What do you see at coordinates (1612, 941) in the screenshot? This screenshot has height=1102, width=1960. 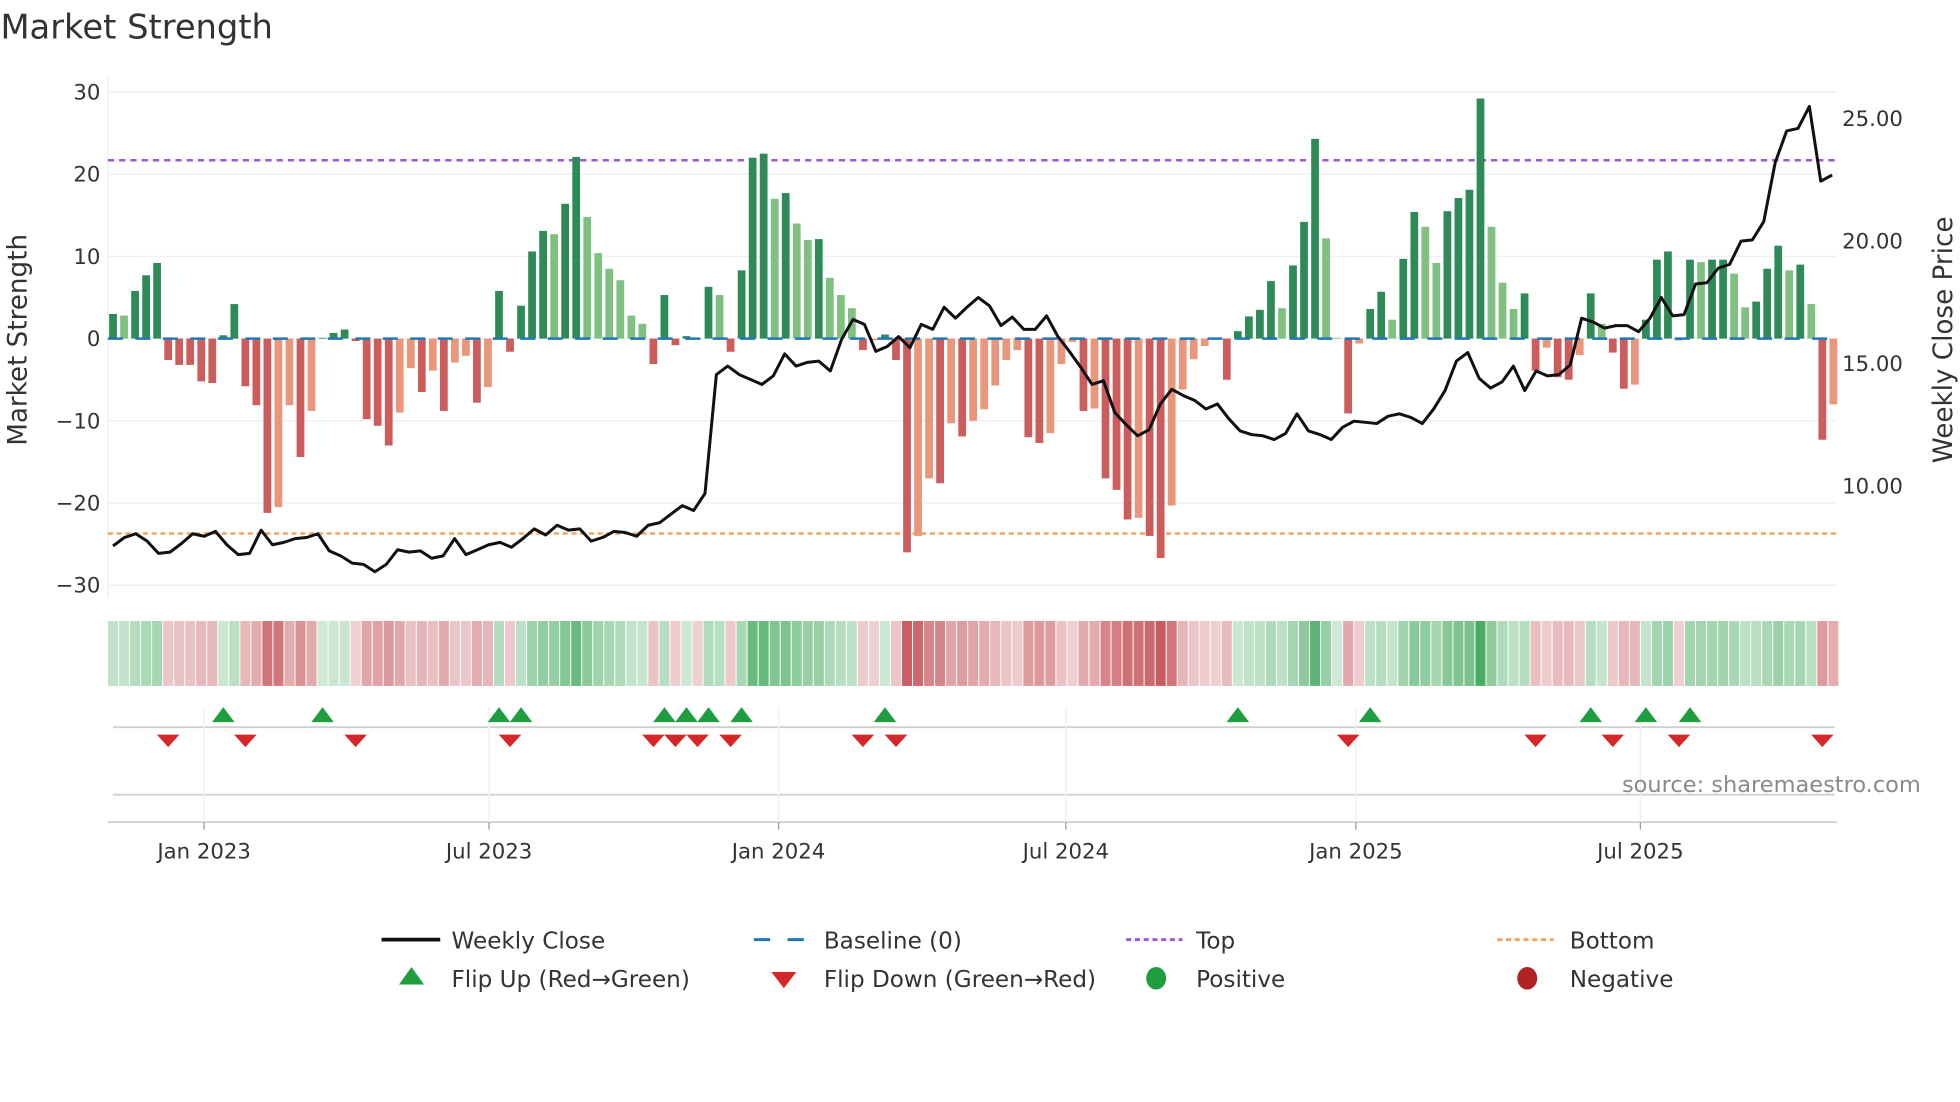 I see `legend-label: Bottom` at bounding box center [1612, 941].